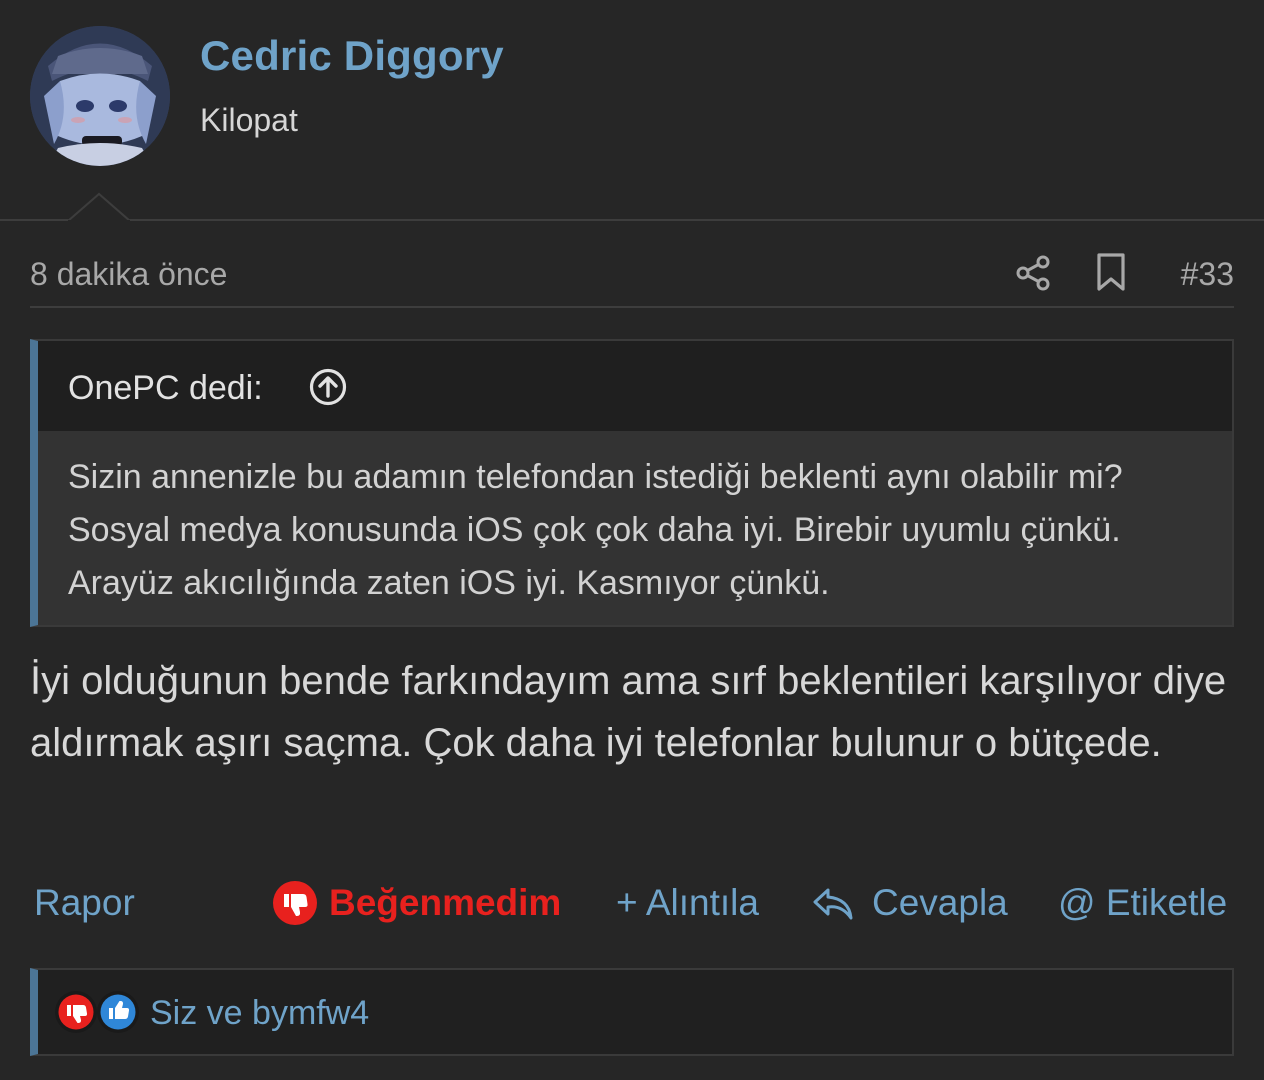  I want to click on quote-header: OnePC dedi:, so click(635, 386).